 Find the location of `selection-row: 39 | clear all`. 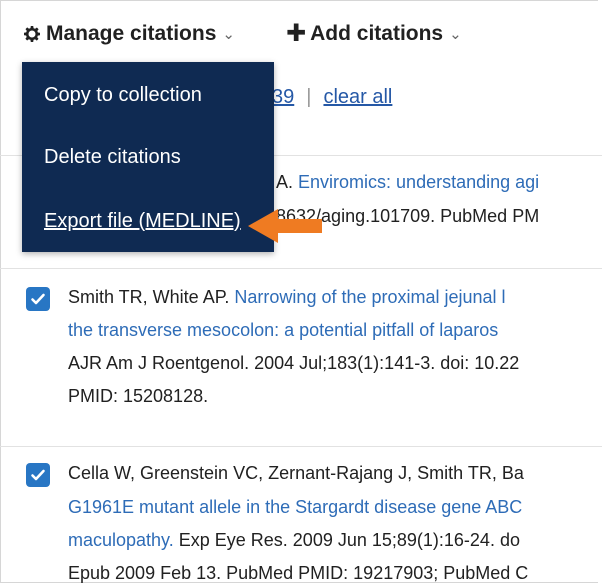

selection-row: 39 | clear all is located at coordinates (332, 97).